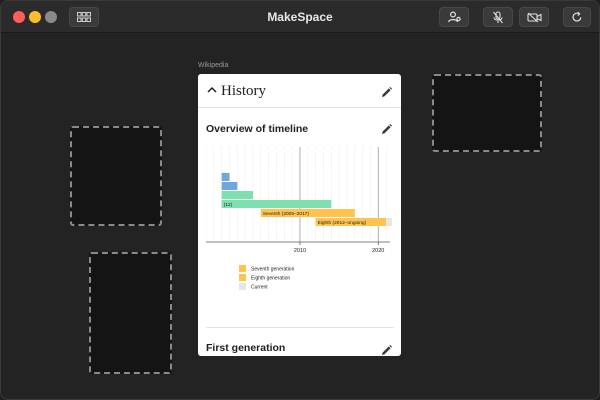 The image size is (600, 400). What do you see at coordinates (212, 90) in the screenshot?
I see `chevron-up-icon` at bounding box center [212, 90].